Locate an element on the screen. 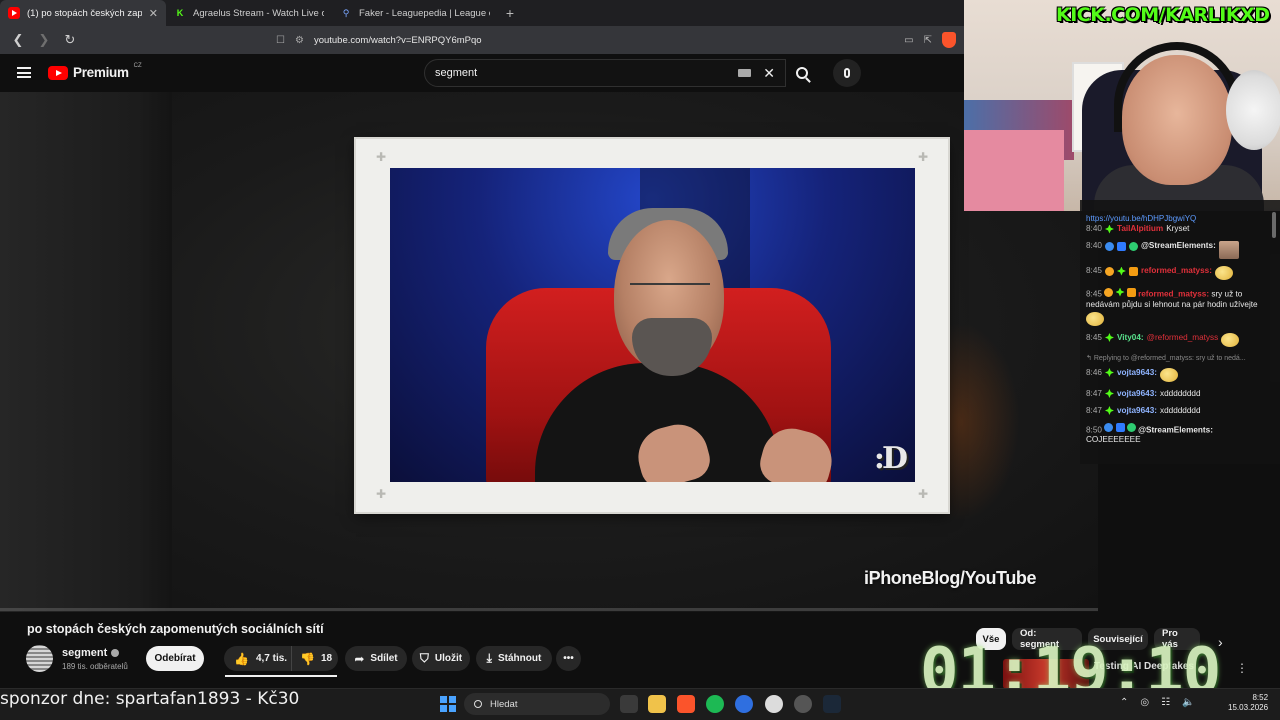  dislike-button: 👎 18 is located at coordinates (312, 659).